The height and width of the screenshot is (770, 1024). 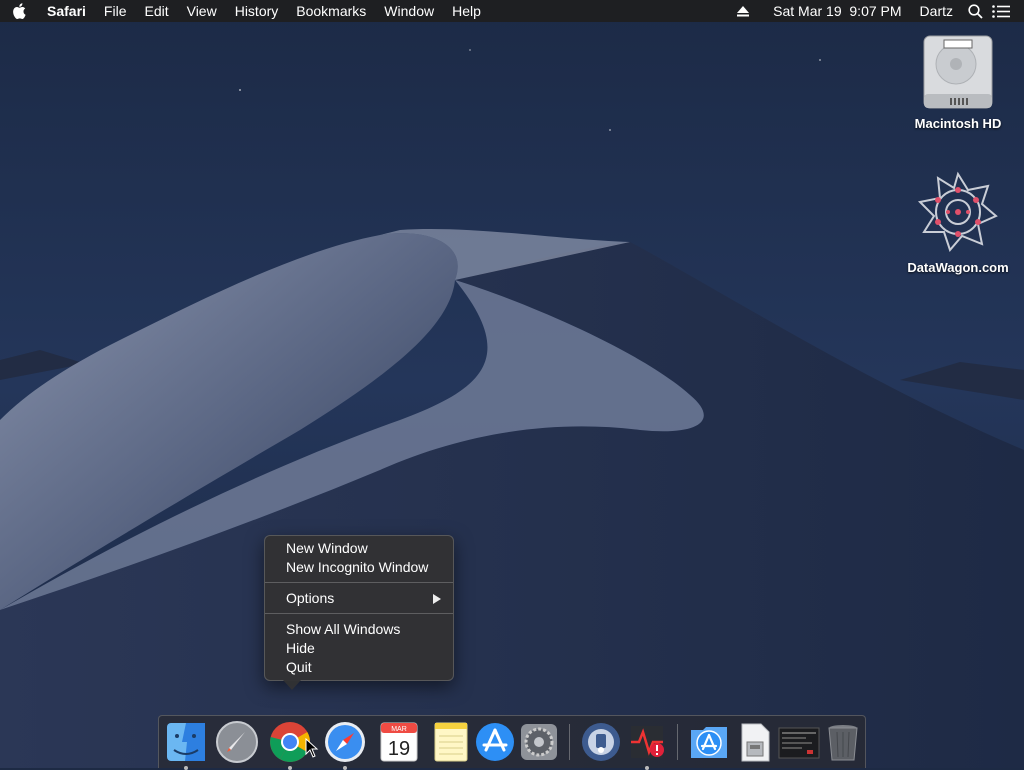 I want to click on calendar-icon: MAR 19, so click(x=399, y=742).